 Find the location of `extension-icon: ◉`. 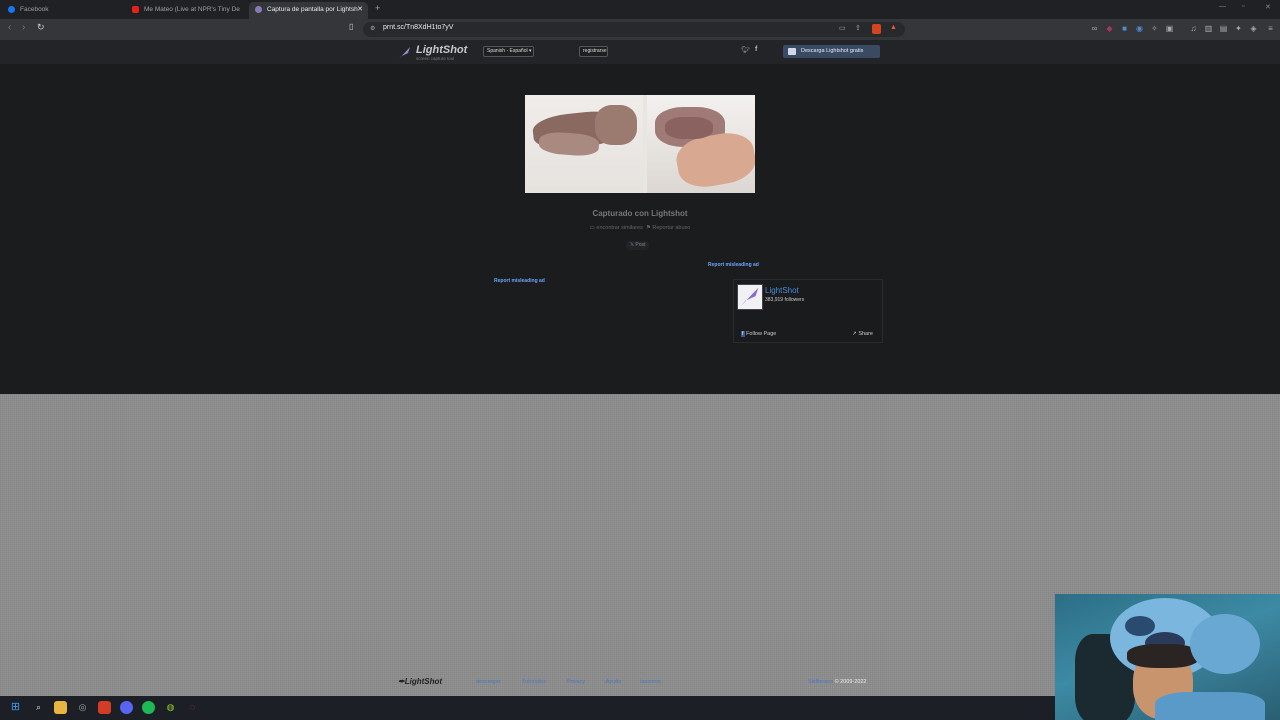

extension-icon: ◉ is located at coordinates (1139, 28).